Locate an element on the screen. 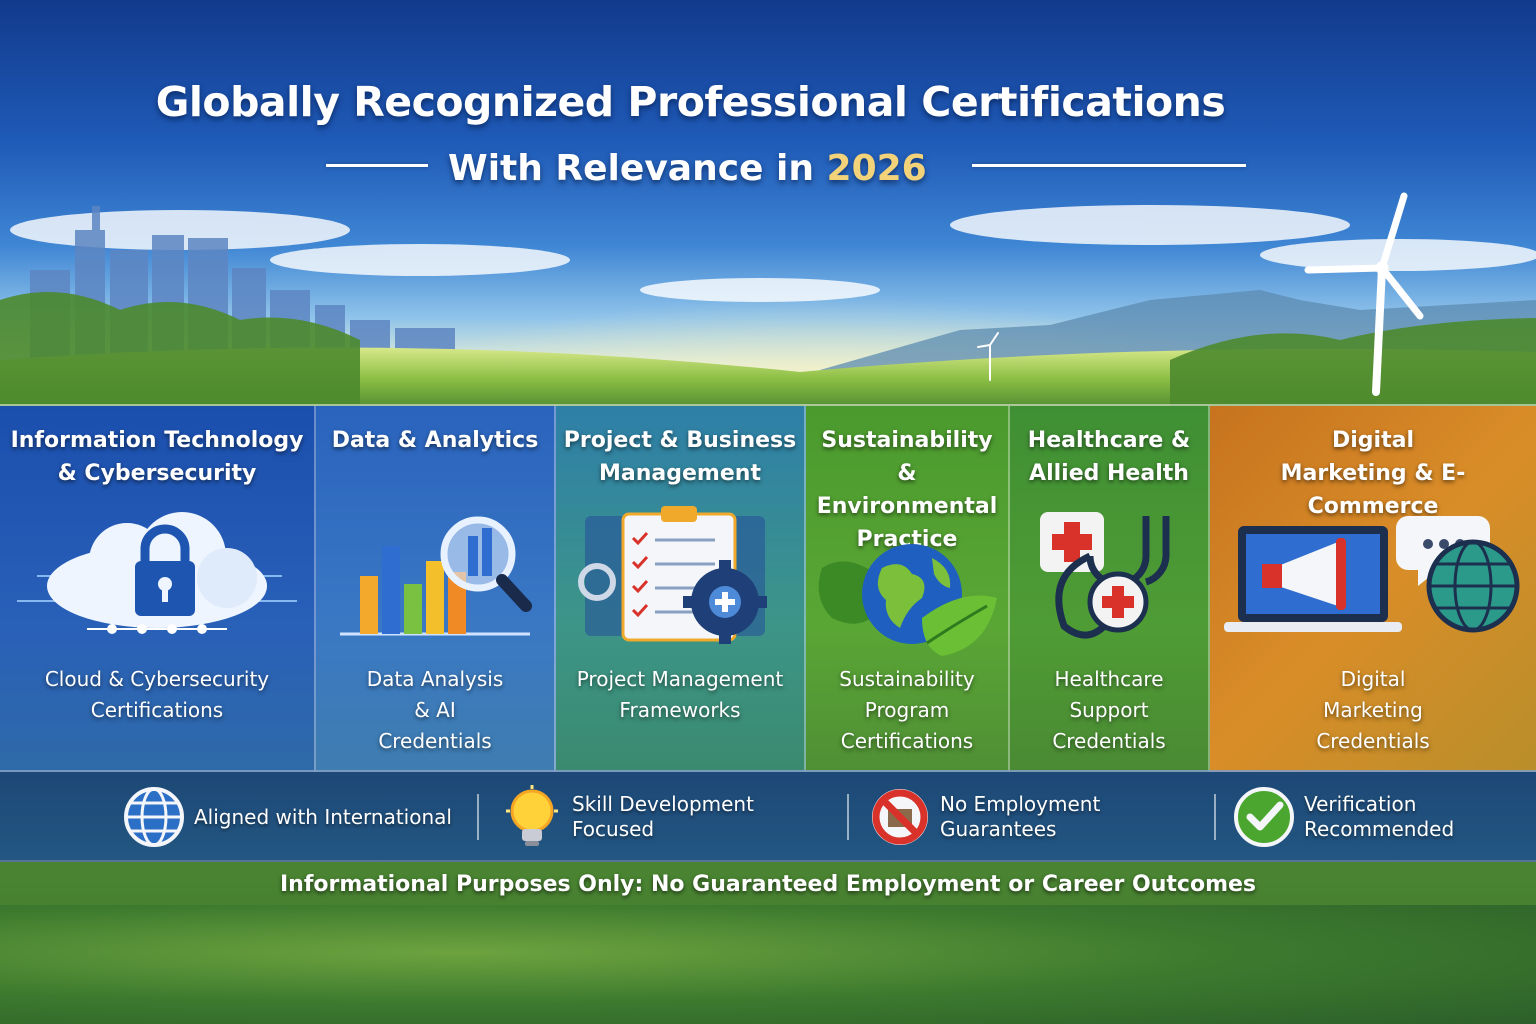 The image size is (1536, 1024). subtitle-left-rule is located at coordinates (377, 165).